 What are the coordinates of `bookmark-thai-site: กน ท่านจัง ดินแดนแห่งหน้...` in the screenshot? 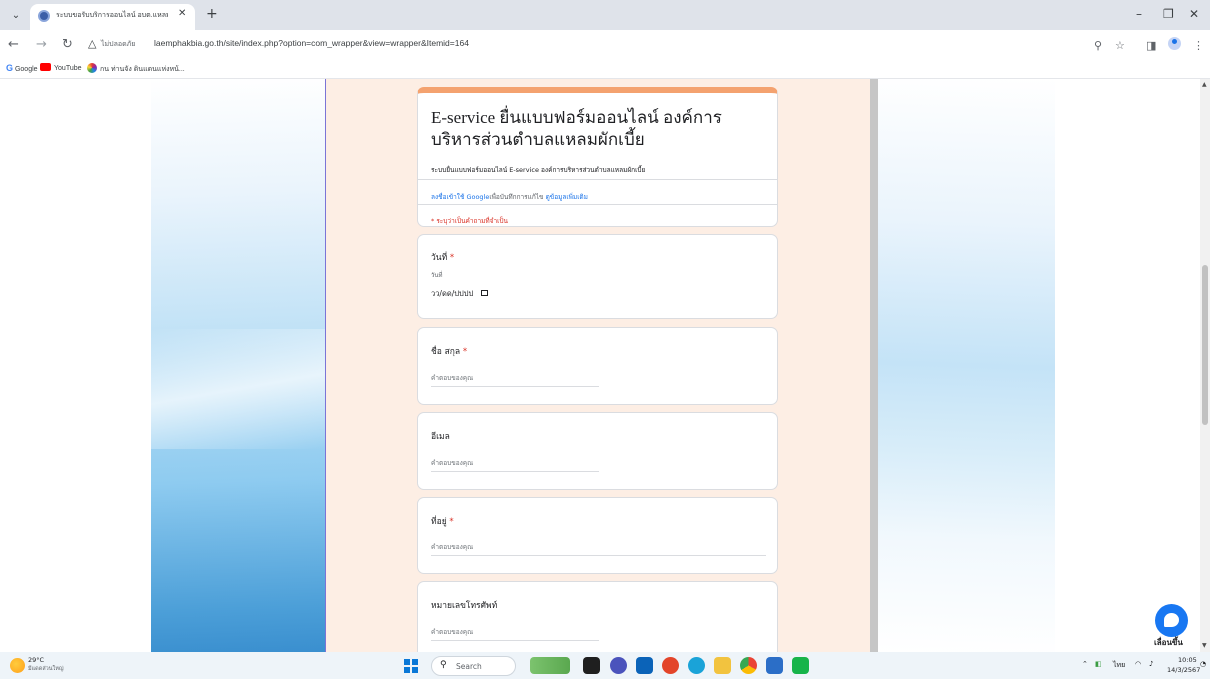 It's located at (136, 69).